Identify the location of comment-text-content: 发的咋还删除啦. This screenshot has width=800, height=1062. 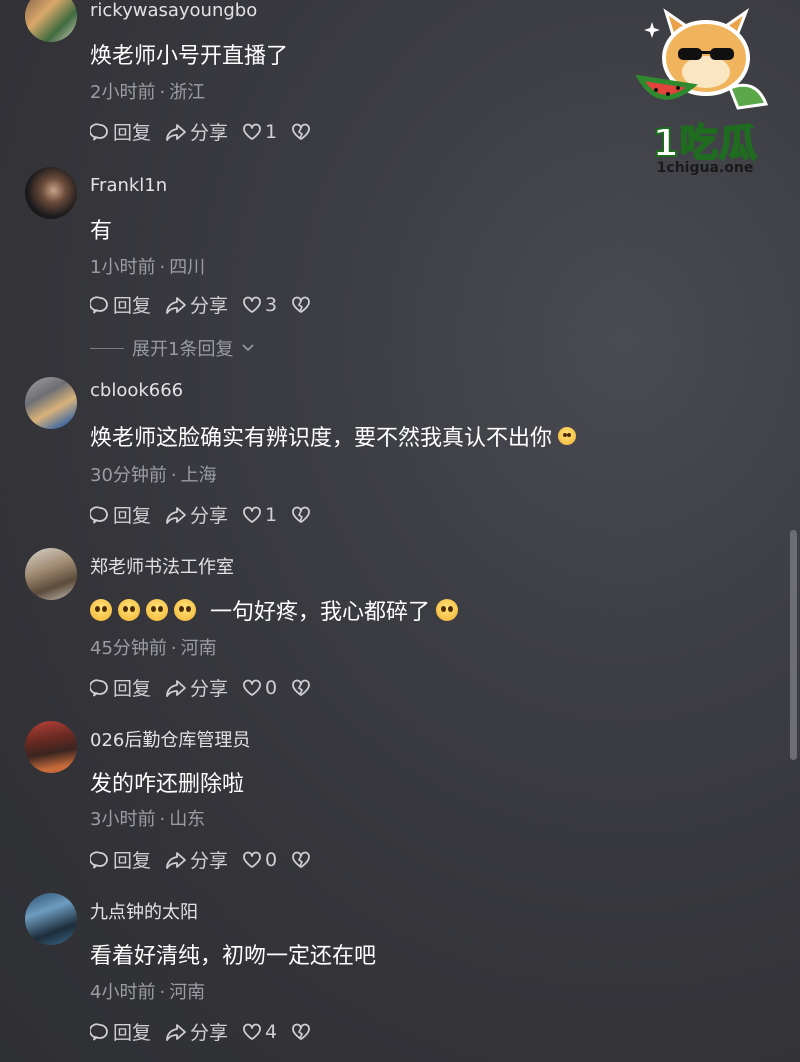
(167, 784).